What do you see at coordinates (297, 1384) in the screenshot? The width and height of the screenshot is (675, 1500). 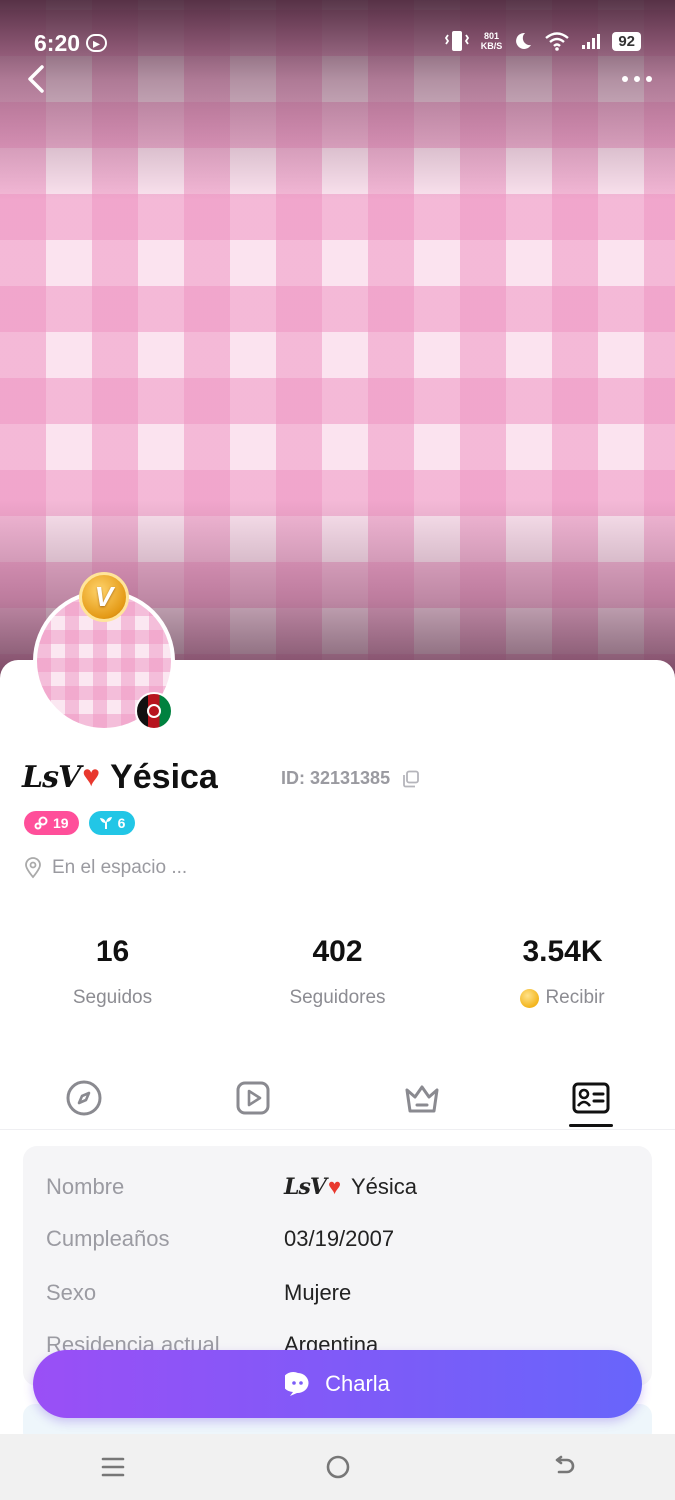 I see `chat-bubble-icon` at bounding box center [297, 1384].